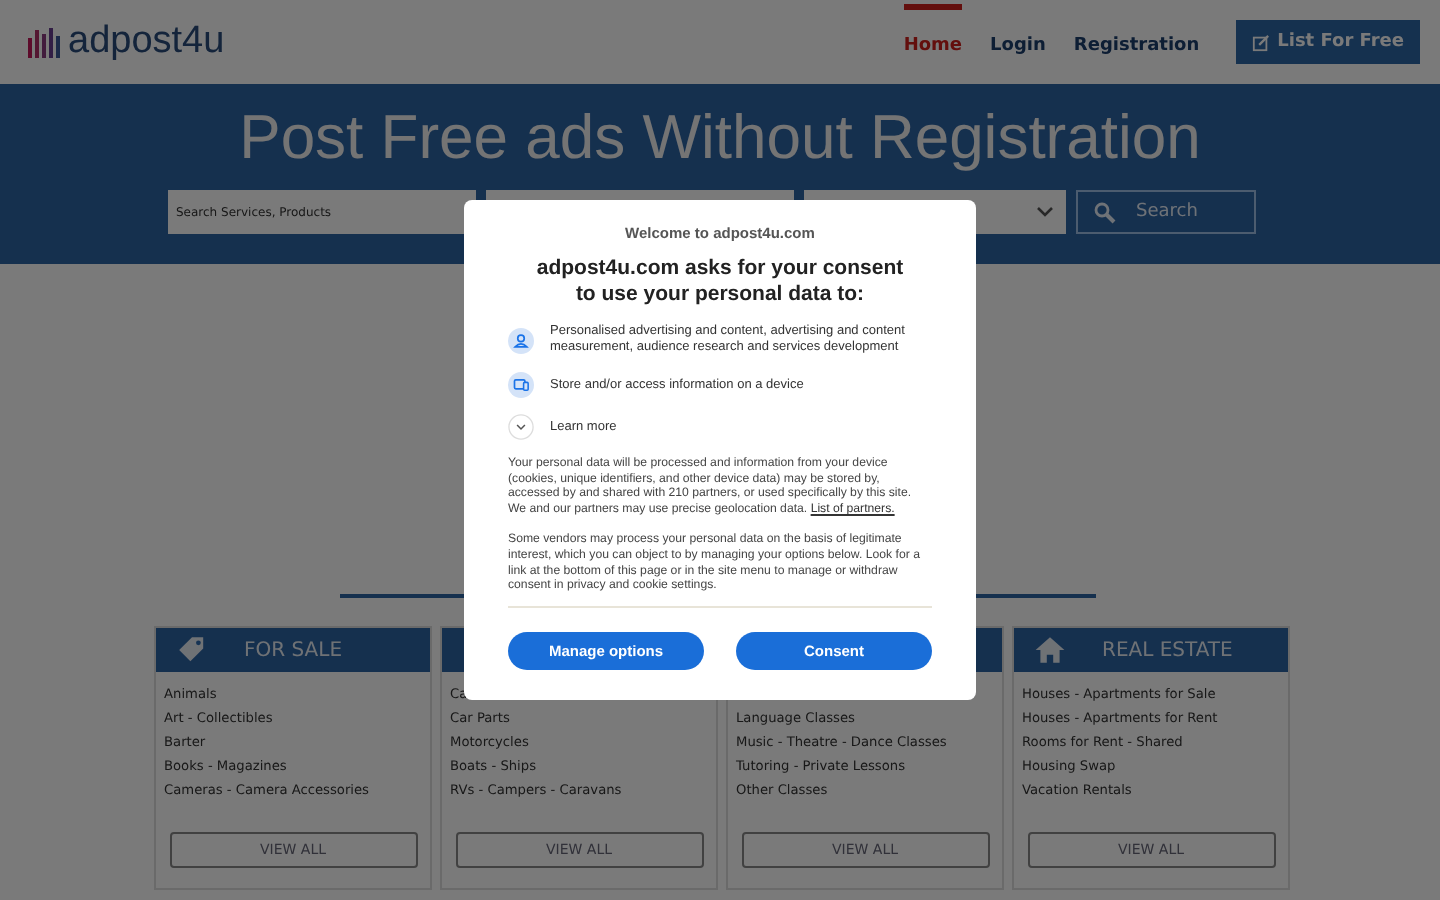  Describe the element at coordinates (720, 282) in the screenshot. I see `dialog-heading: adpost4u.com asks for your consent to use your personal data to:` at that location.